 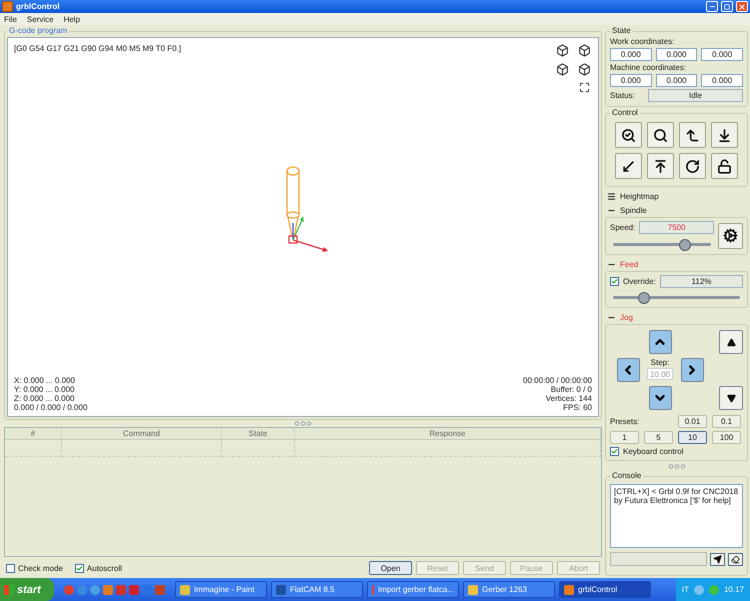 What do you see at coordinates (731, 342) in the screenshot?
I see `z-up-button` at bounding box center [731, 342].